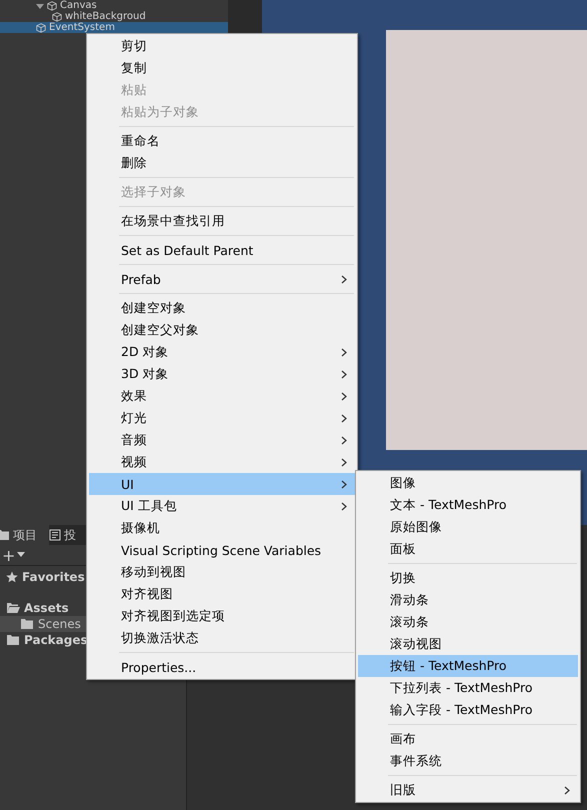 This screenshot has height=810, width=587. I want to click on tree-label: Scenes, so click(59, 624).